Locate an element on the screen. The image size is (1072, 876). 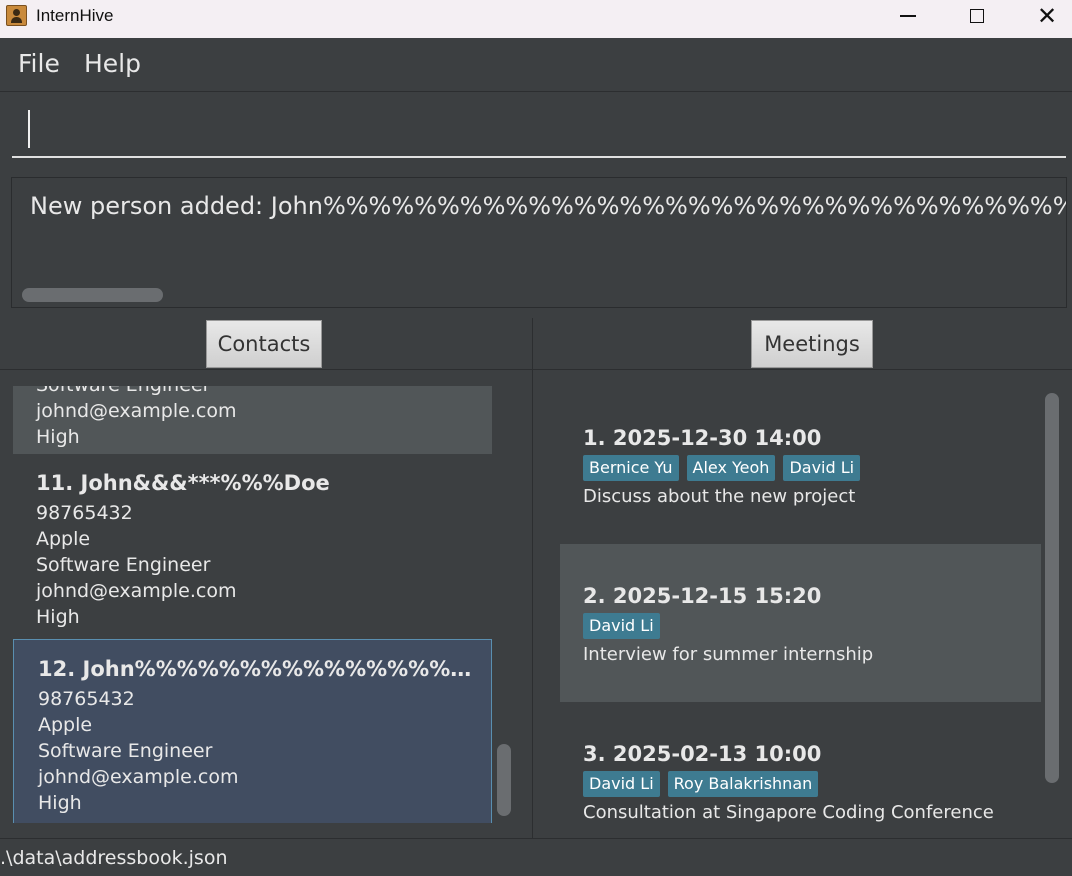
contact-name: 11. John&&&***%%%Doe is located at coordinates (183, 483).